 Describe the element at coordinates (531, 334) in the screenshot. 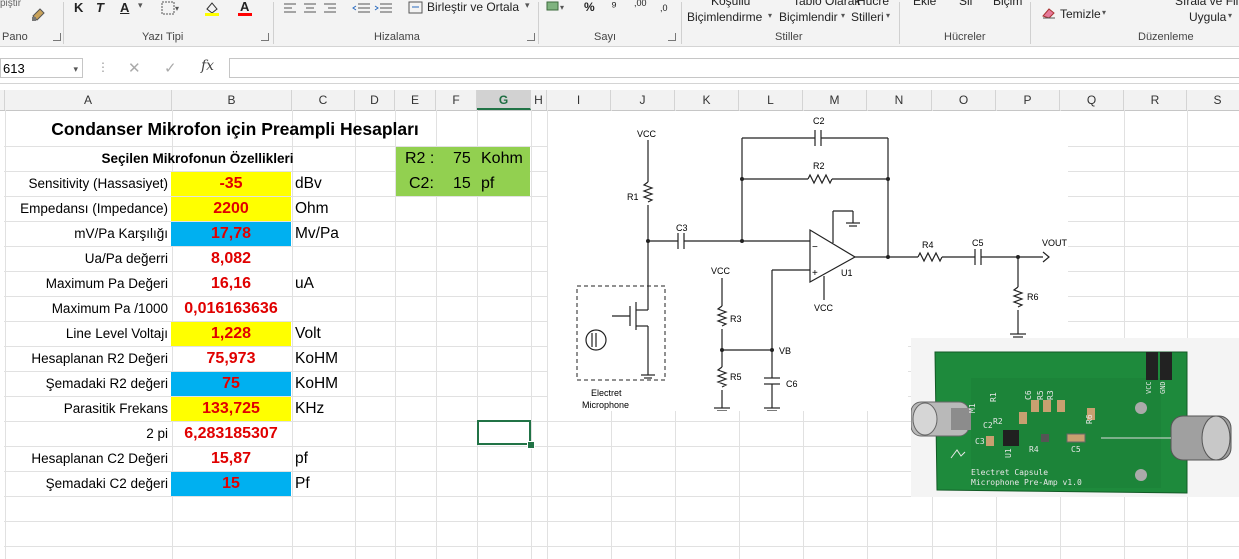

I see `grid-column-line` at that location.